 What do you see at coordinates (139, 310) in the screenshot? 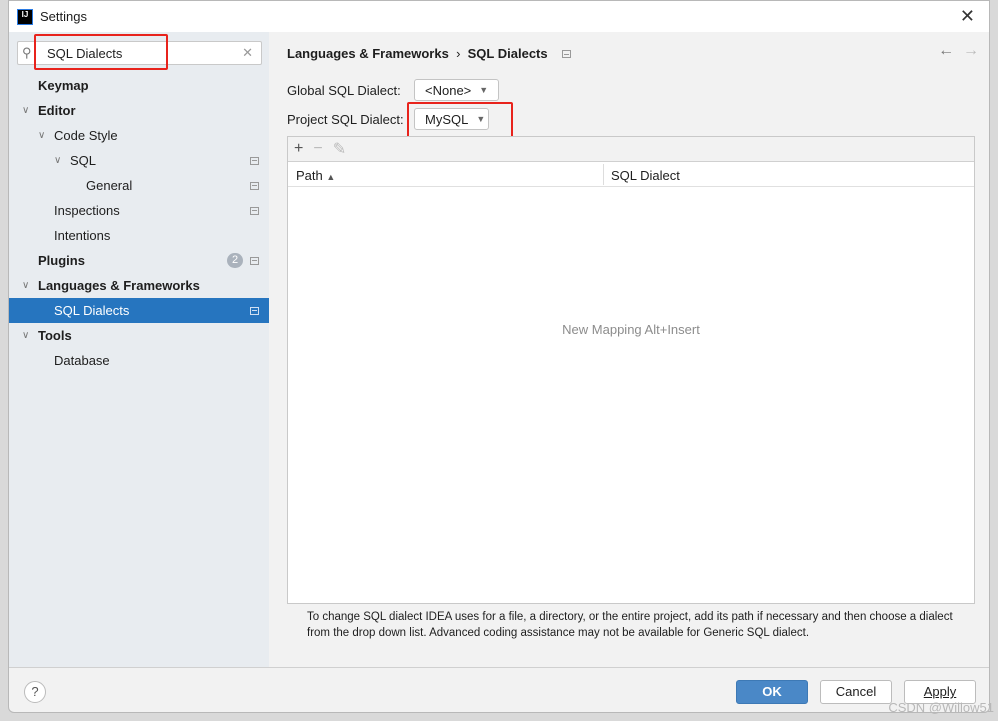
I see `tree-item: SQL Dialects` at bounding box center [139, 310].